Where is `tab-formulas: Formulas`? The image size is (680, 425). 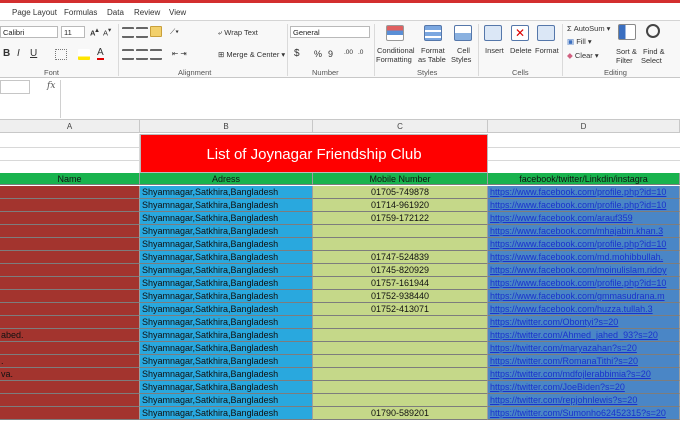
tab-formulas: Formulas is located at coordinates (80, 12).